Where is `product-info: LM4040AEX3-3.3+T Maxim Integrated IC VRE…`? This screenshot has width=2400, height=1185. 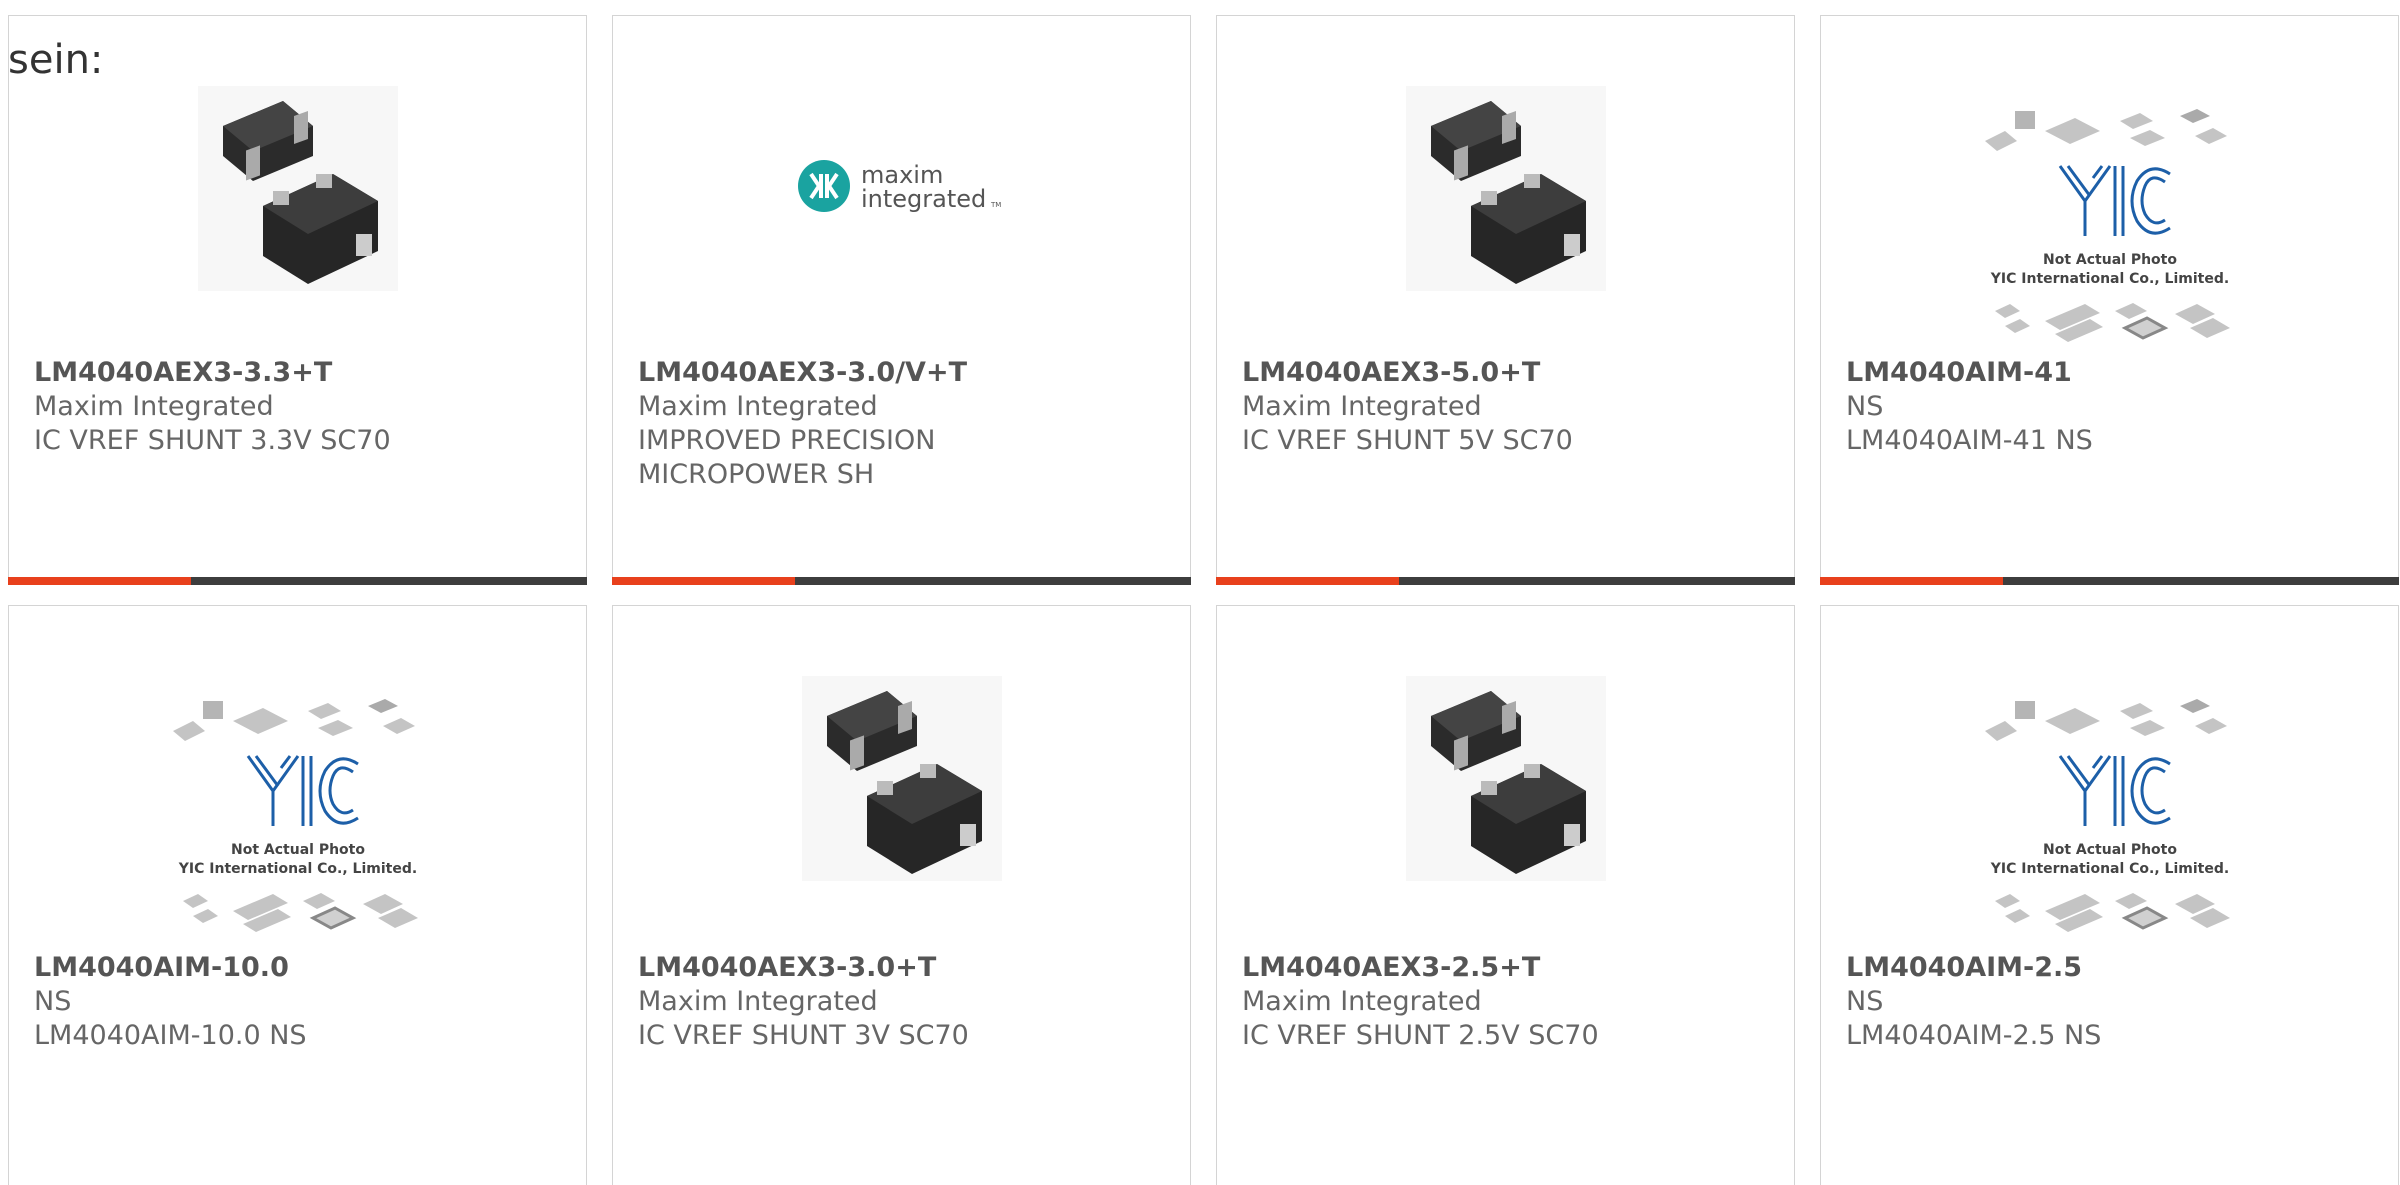 product-info: LM4040AEX3-3.3+T Maxim Integrated IC VRE… is located at coordinates (300, 407).